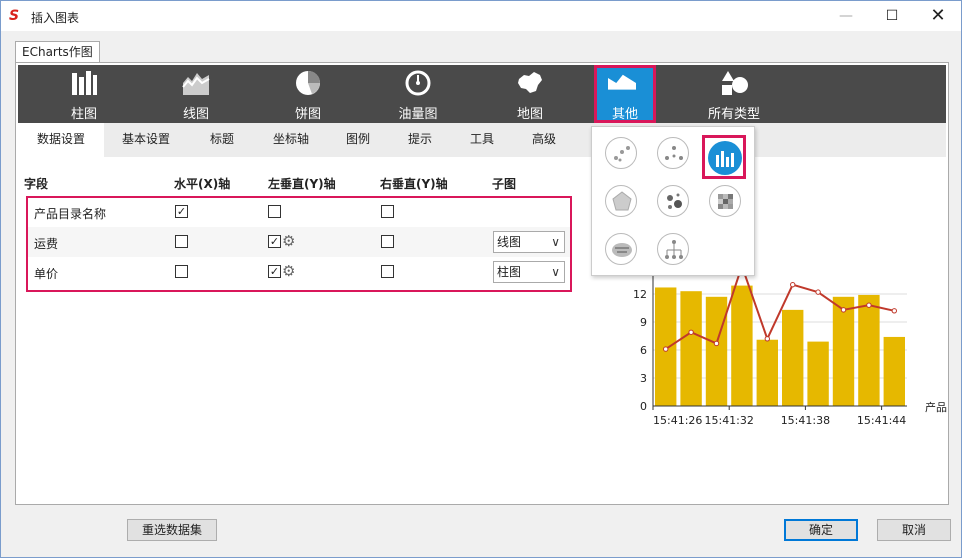  What do you see at coordinates (643, 406) in the screenshot?
I see `y-tick-label: 0` at bounding box center [643, 406].